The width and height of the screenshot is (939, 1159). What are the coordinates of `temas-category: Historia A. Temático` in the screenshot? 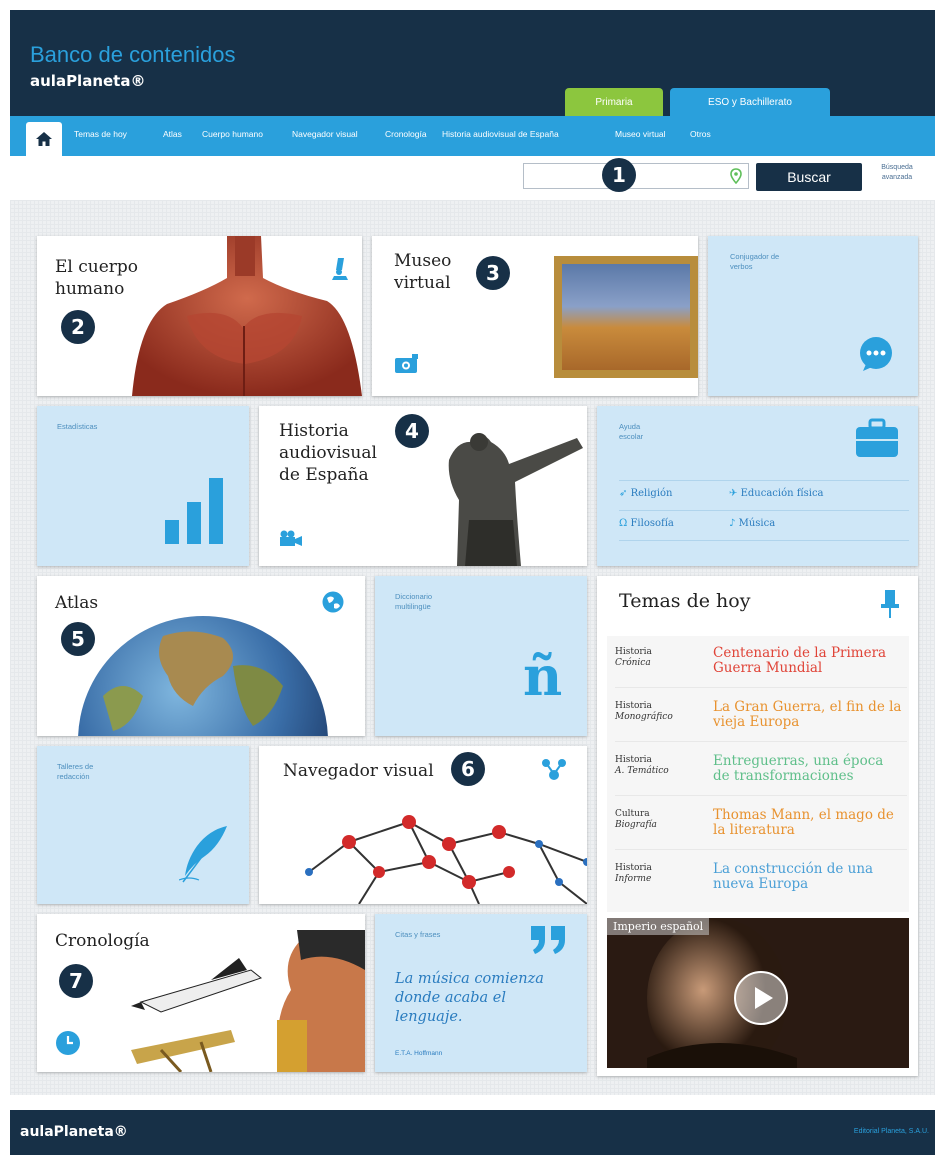 It's located at (642, 766).